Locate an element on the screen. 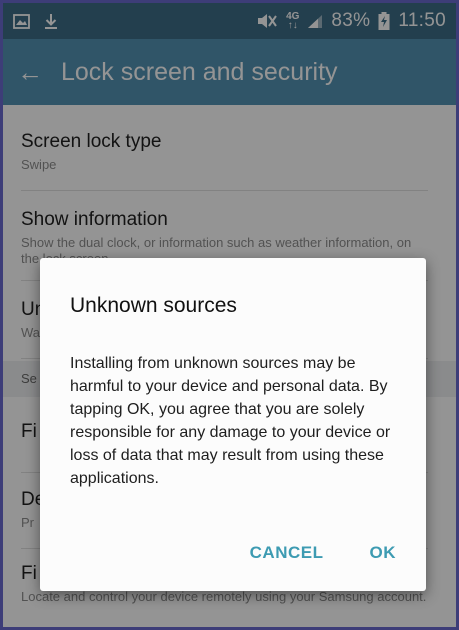 Image resolution: width=459 pixels, height=630 pixels. cancel-button: CANCEL is located at coordinates (287, 553).